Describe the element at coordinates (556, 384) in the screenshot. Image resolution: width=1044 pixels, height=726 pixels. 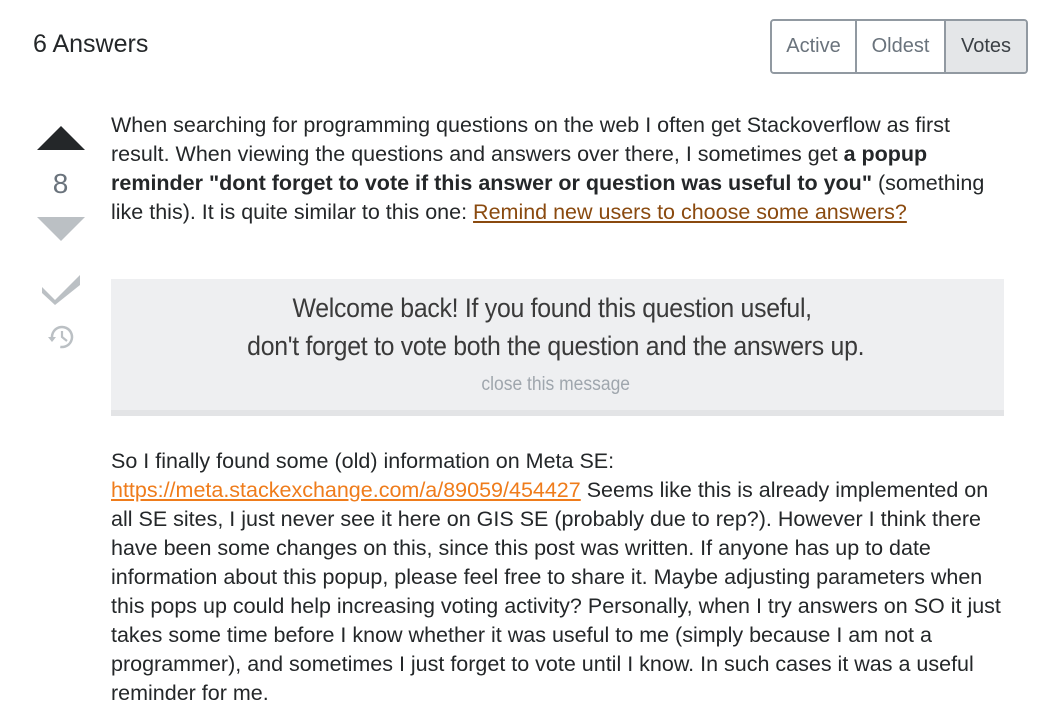
I see `close-message-link: close this message` at that location.